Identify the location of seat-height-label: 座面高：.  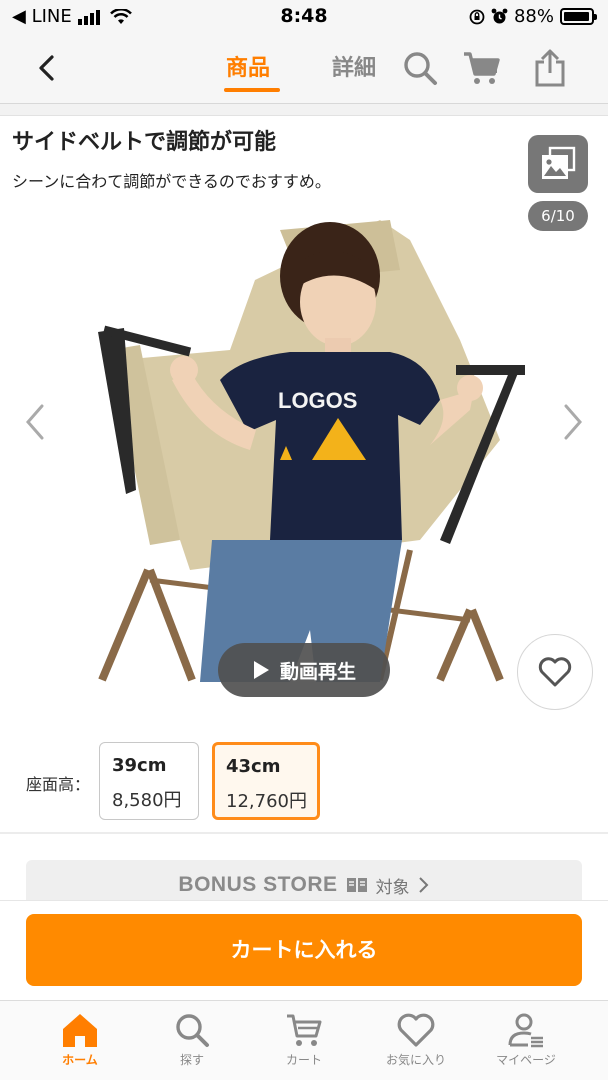
(58, 784).